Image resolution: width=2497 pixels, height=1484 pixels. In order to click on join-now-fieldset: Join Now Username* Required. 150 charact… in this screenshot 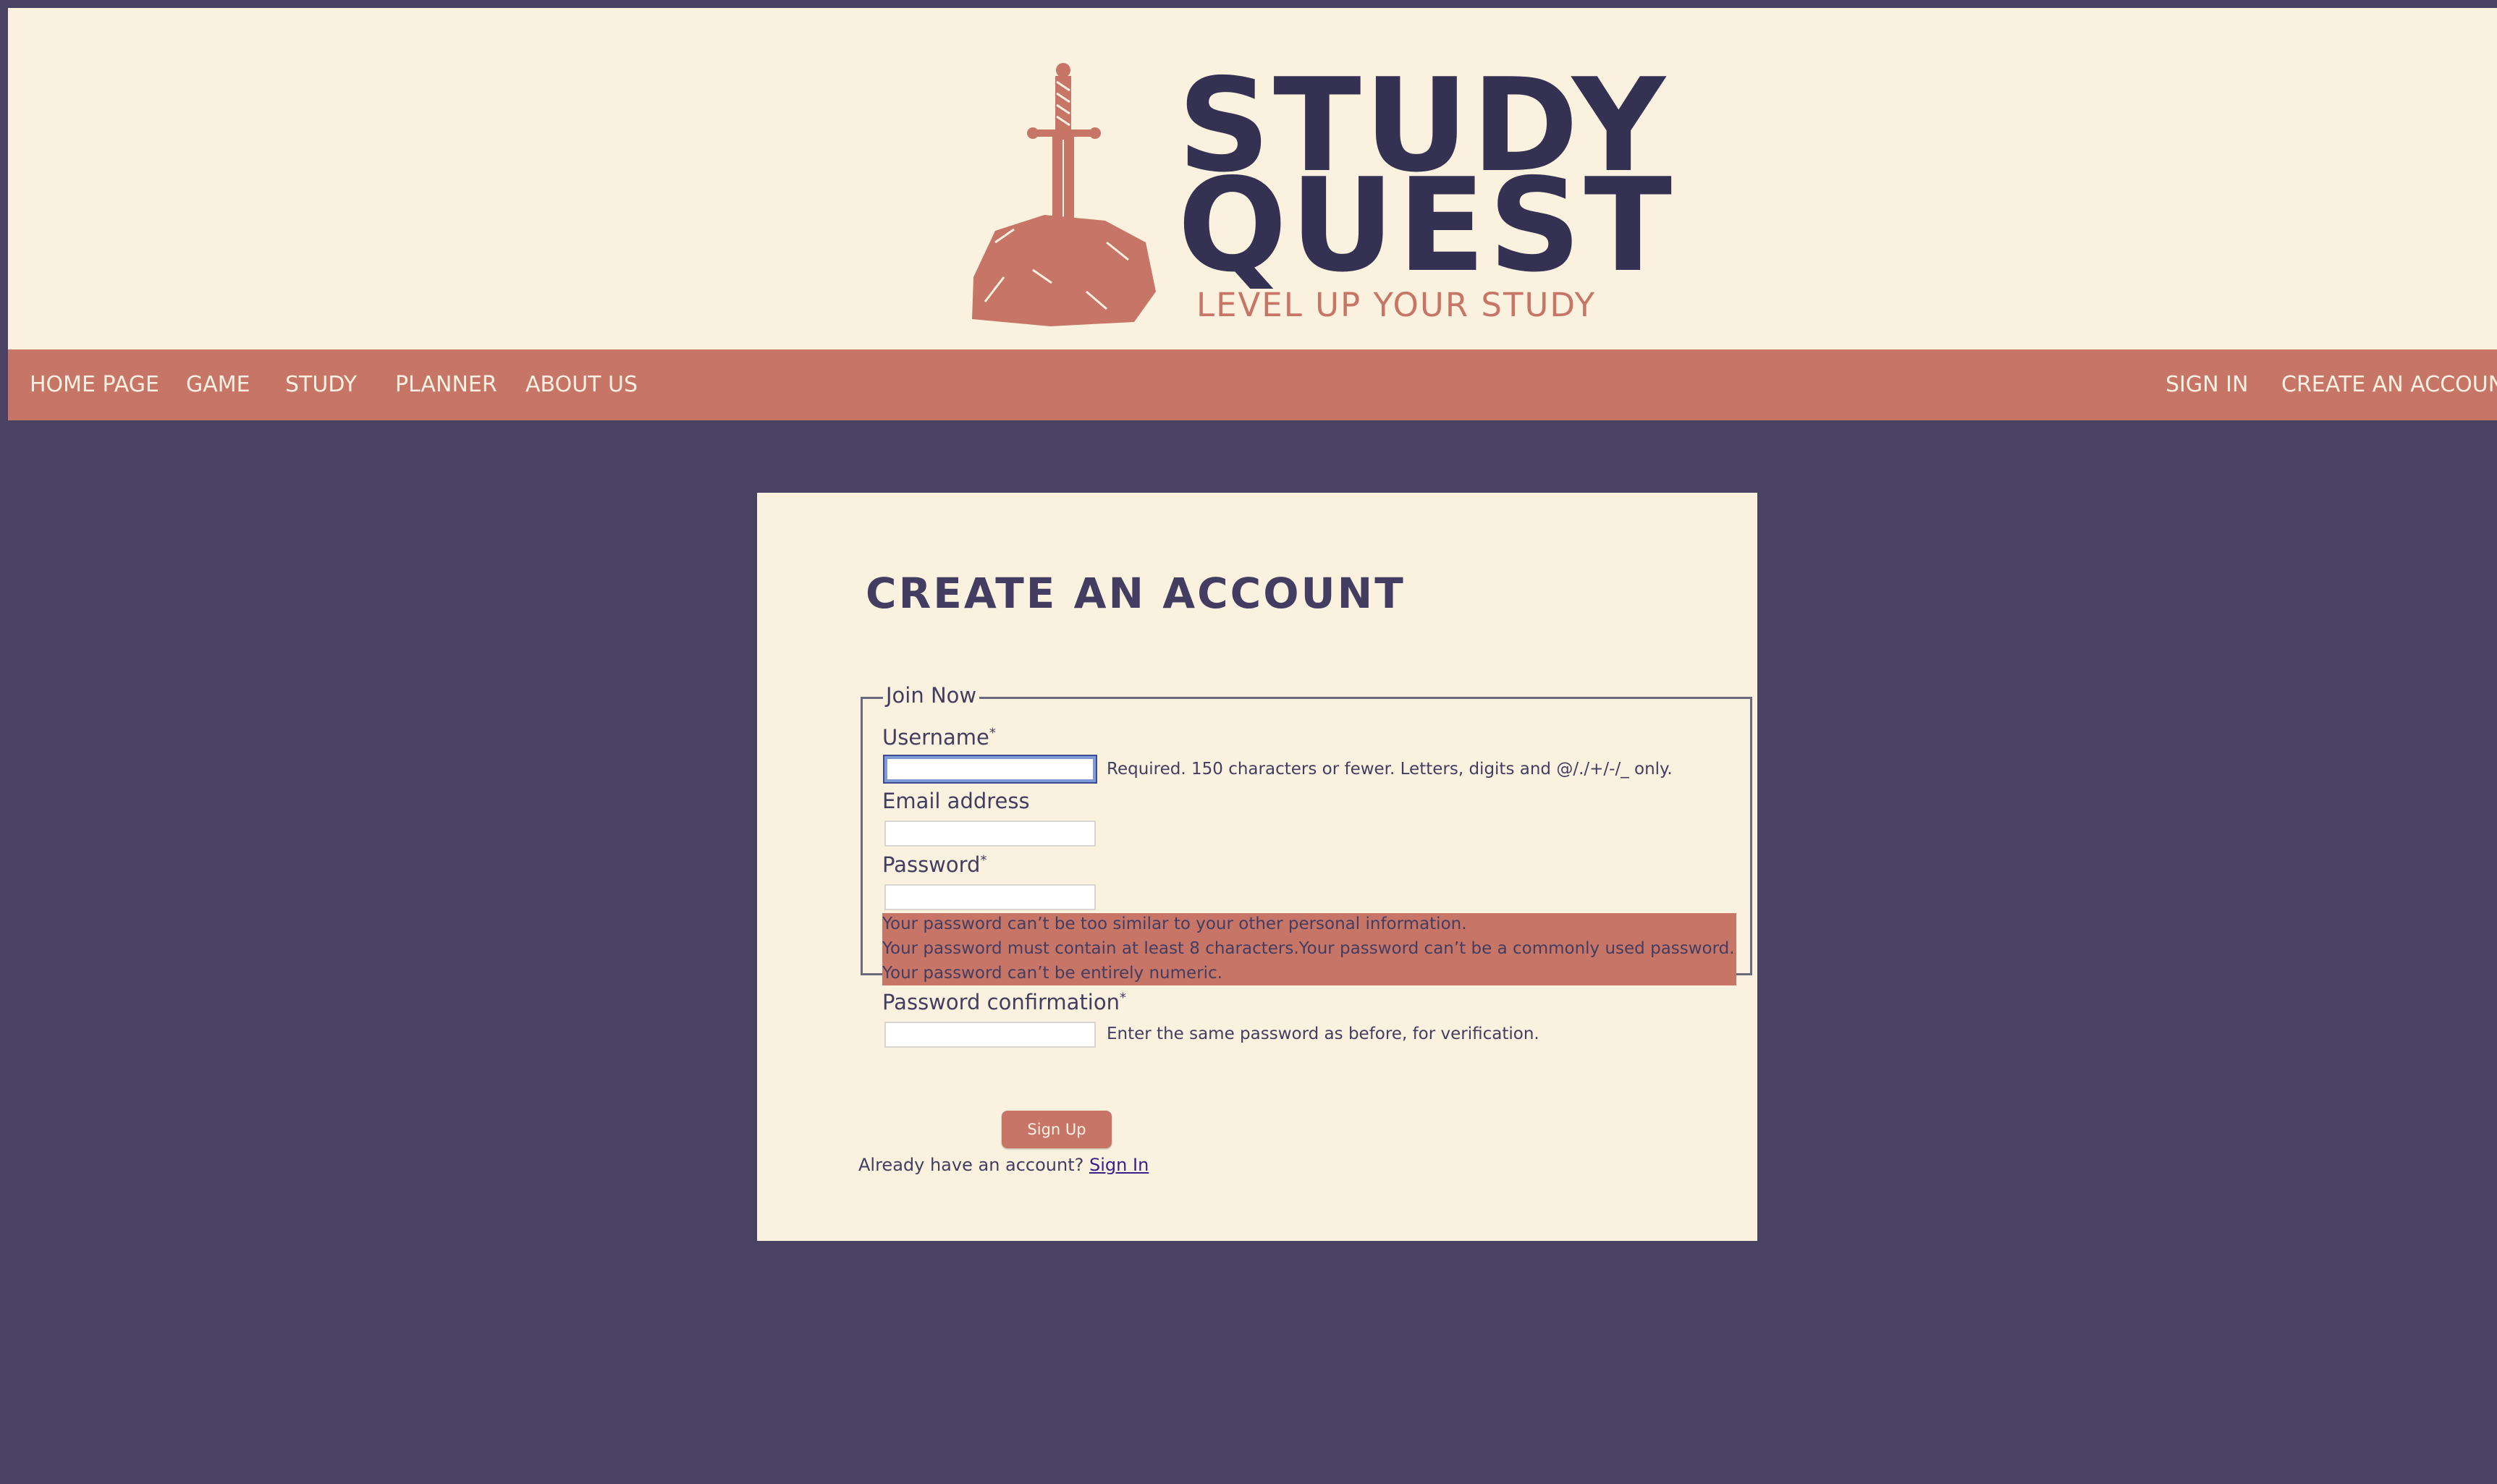, I will do `click(1306, 865)`.